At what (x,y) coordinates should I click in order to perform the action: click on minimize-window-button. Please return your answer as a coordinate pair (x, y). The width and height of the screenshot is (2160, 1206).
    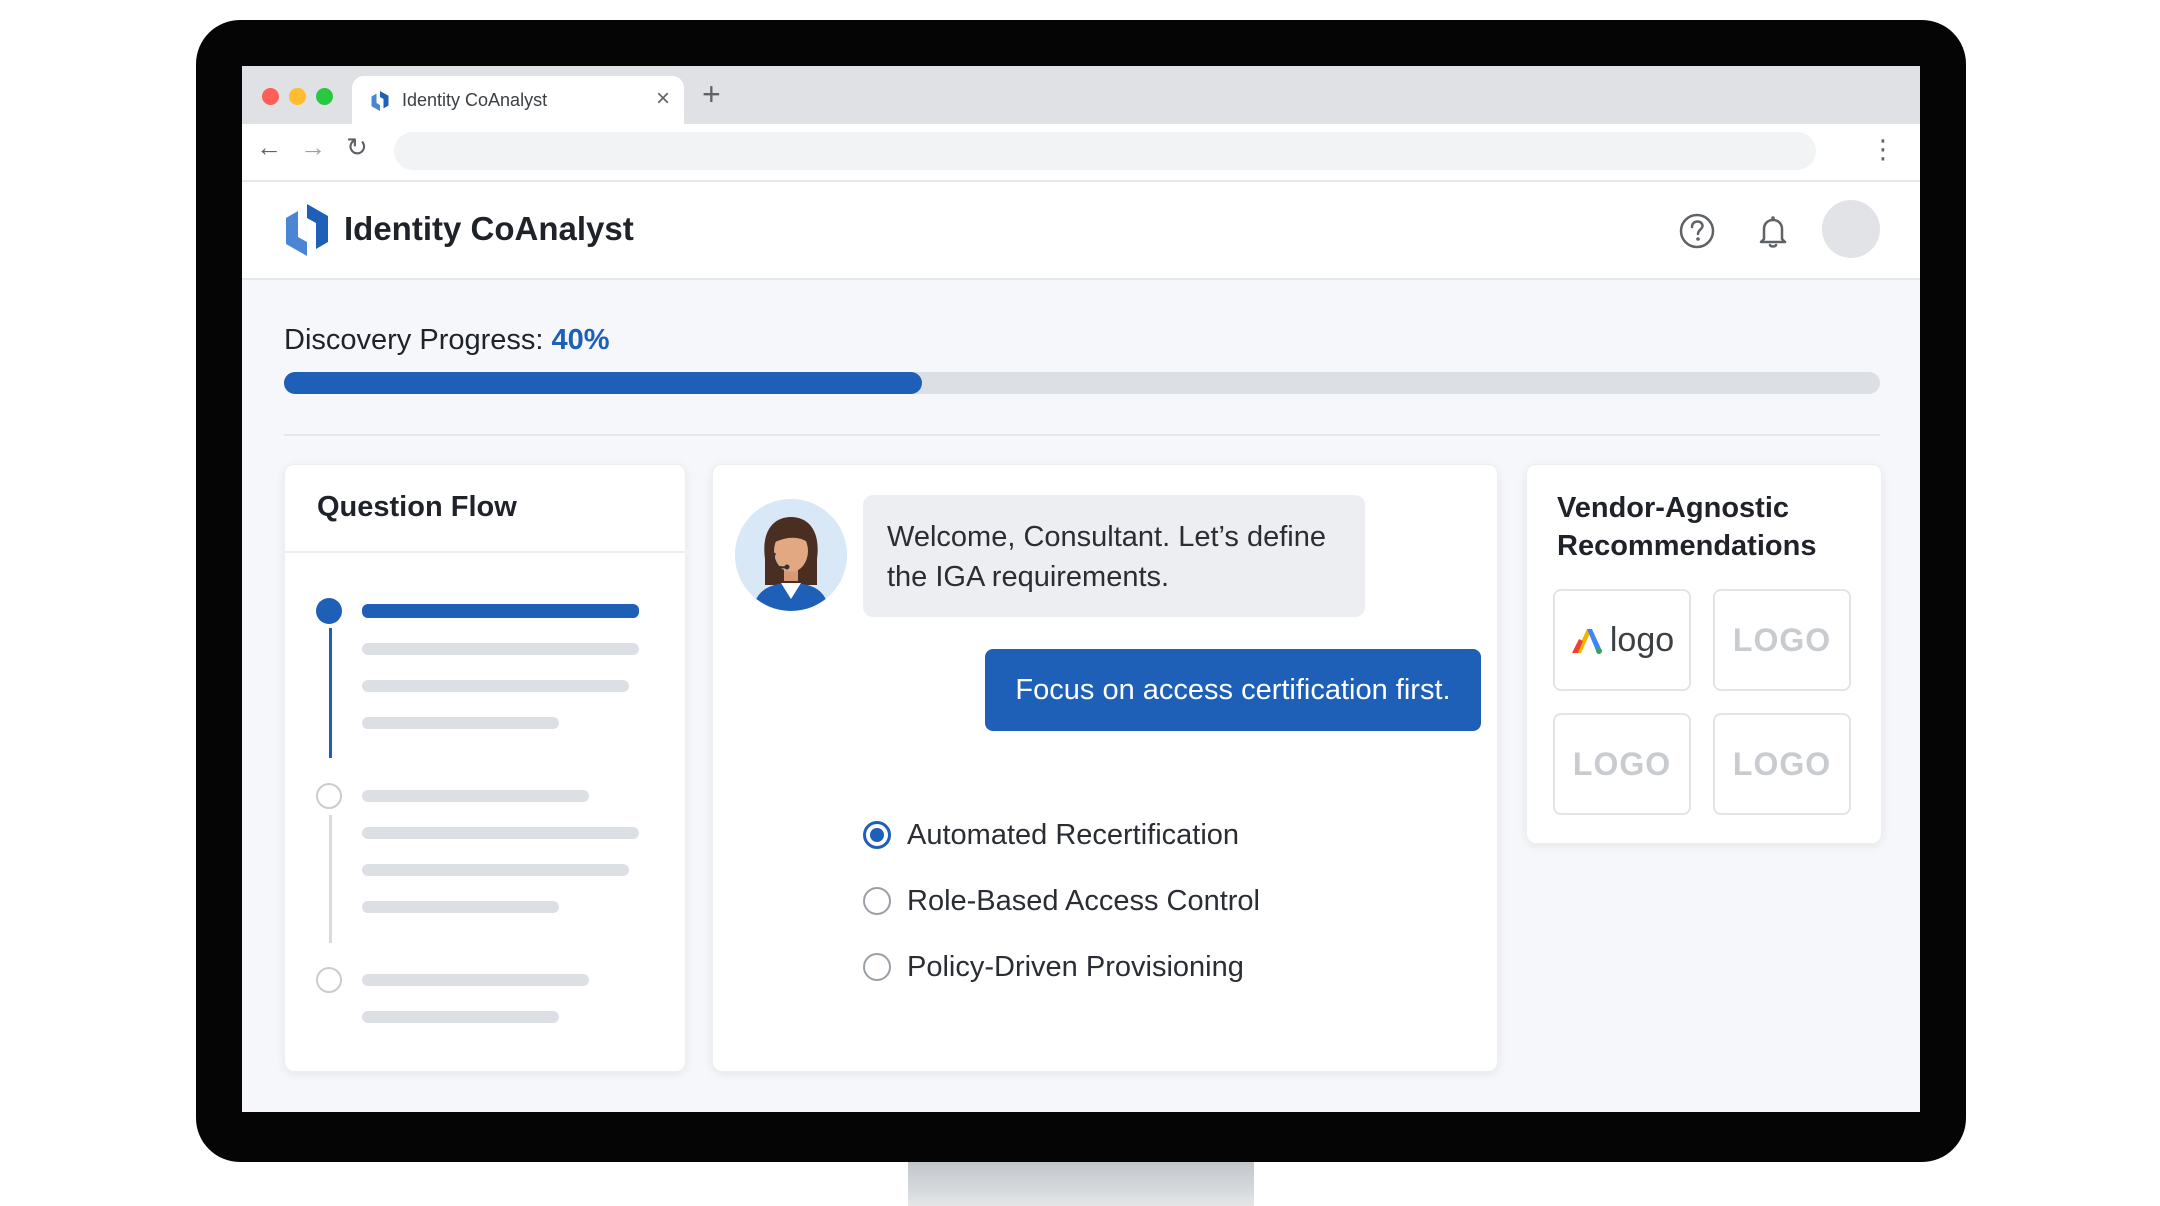
    Looking at the image, I should click on (297, 96).